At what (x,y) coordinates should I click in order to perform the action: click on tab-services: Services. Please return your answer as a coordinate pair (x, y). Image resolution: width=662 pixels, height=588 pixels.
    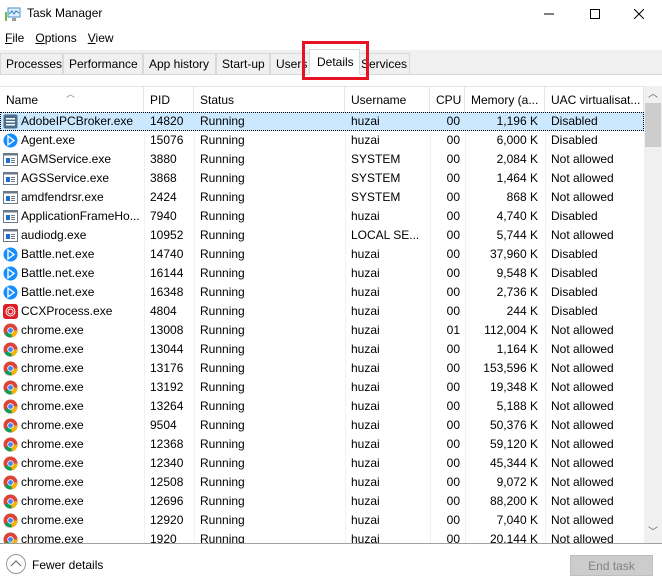
    Looking at the image, I should click on (383, 63).